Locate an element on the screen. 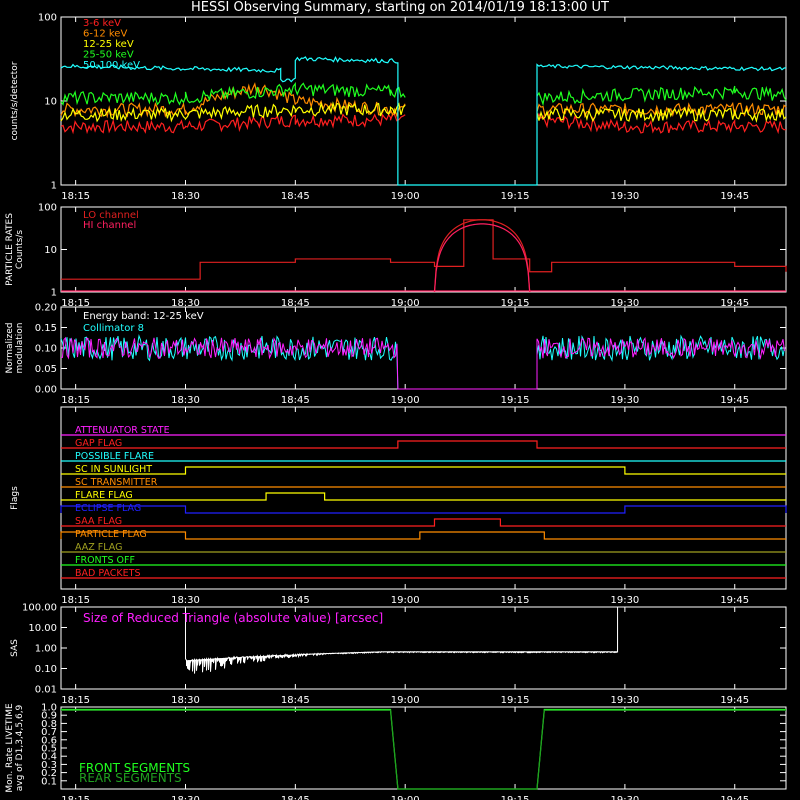 The width and height of the screenshot is (800, 800). y-axis-label: counts/s/detector is located at coordinates (15, 100).